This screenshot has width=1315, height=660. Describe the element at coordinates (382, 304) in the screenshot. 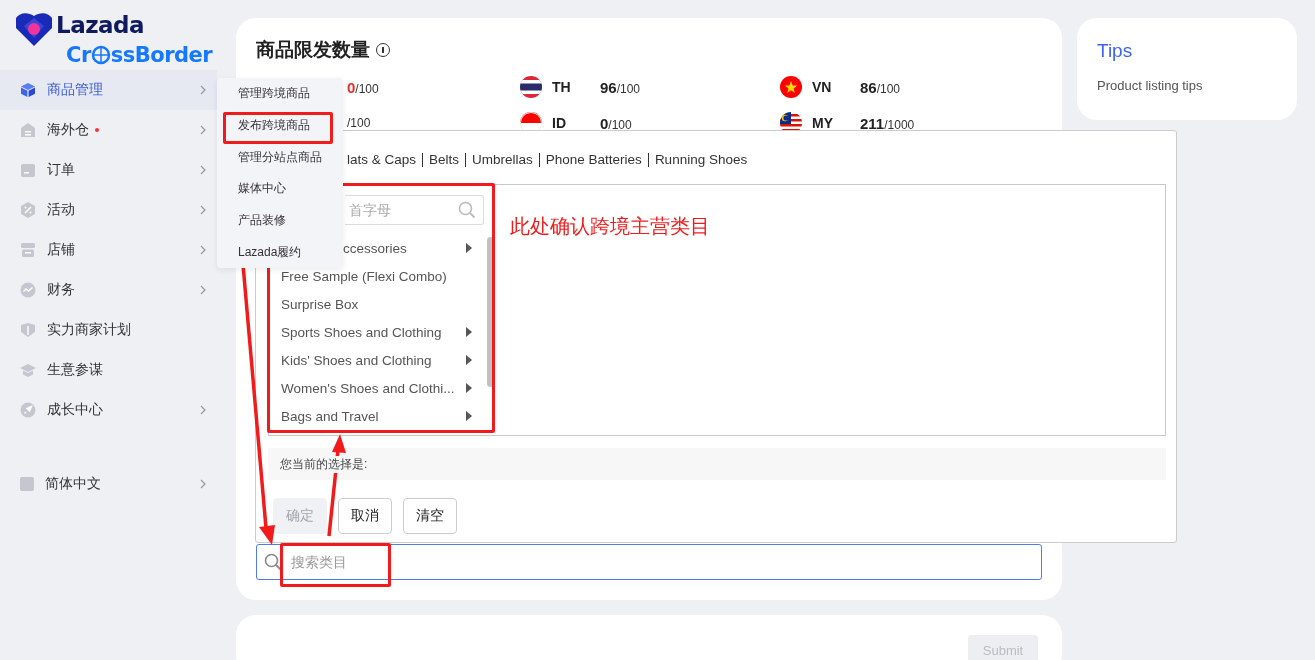

I see `category-item: Surprise Box` at that location.